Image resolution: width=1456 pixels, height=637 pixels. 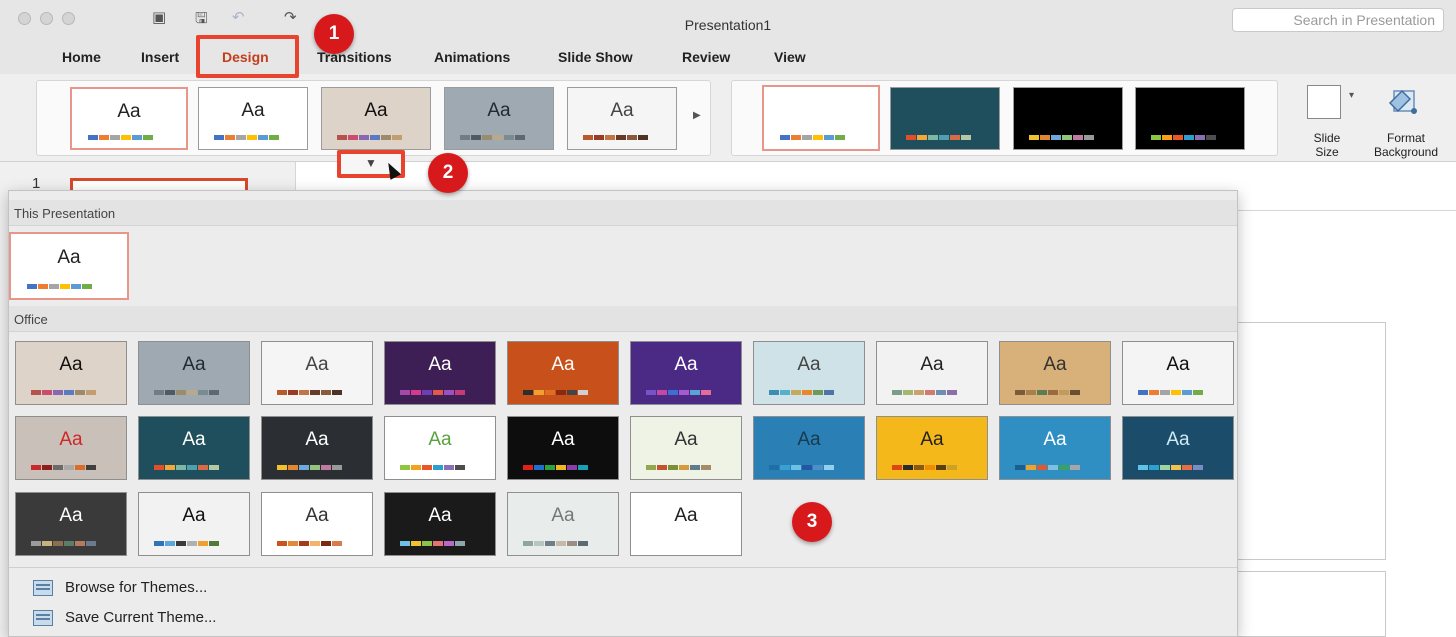 What do you see at coordinates (43, 588) in the screenshot?
I see `folder-icon` at bounding box center [43, 588].